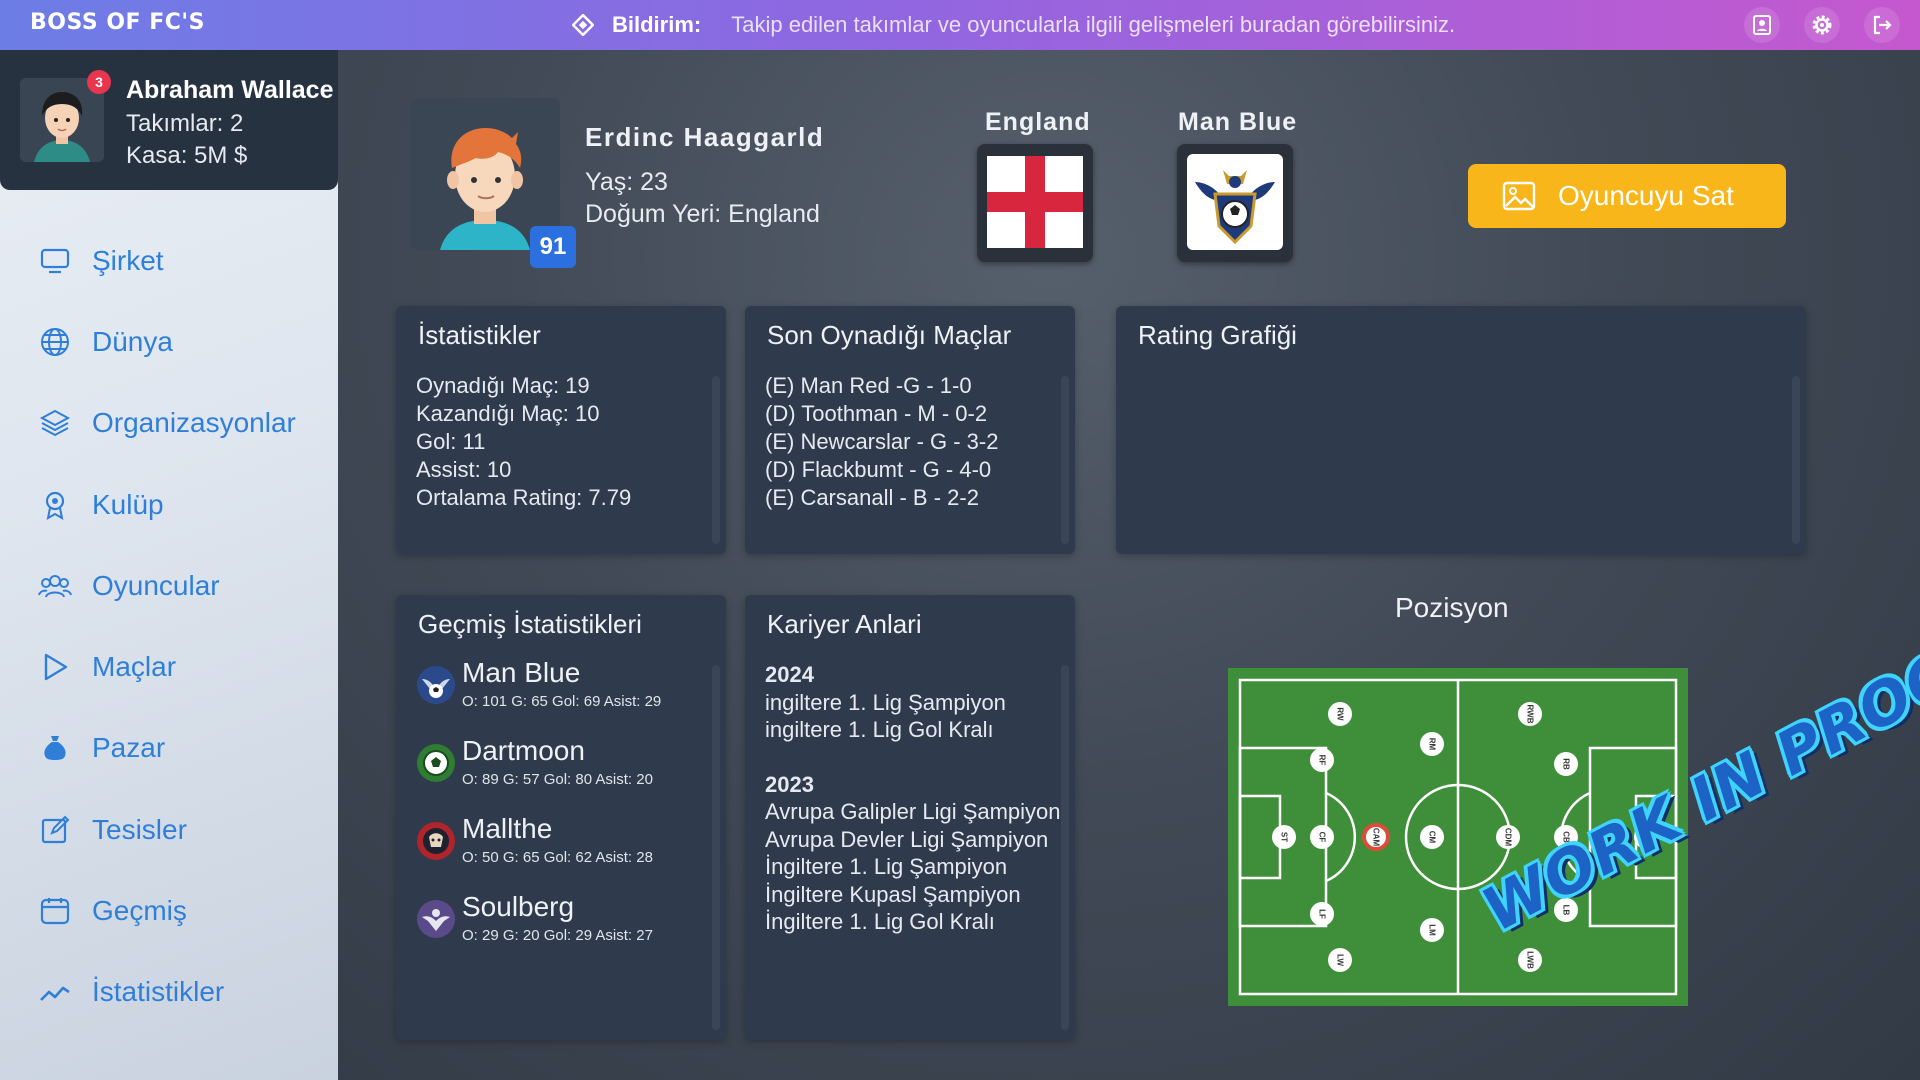  I want to click on rating-badge: 91, so click(553, 247).